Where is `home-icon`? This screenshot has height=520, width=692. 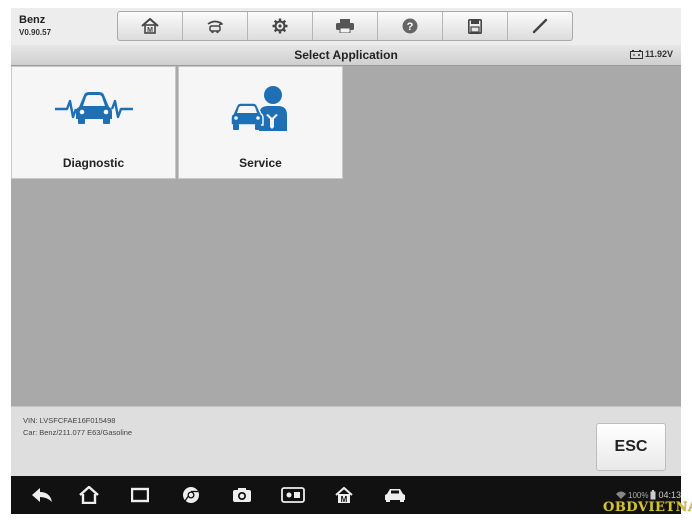
home-icon is located at coordinates (89, 495).